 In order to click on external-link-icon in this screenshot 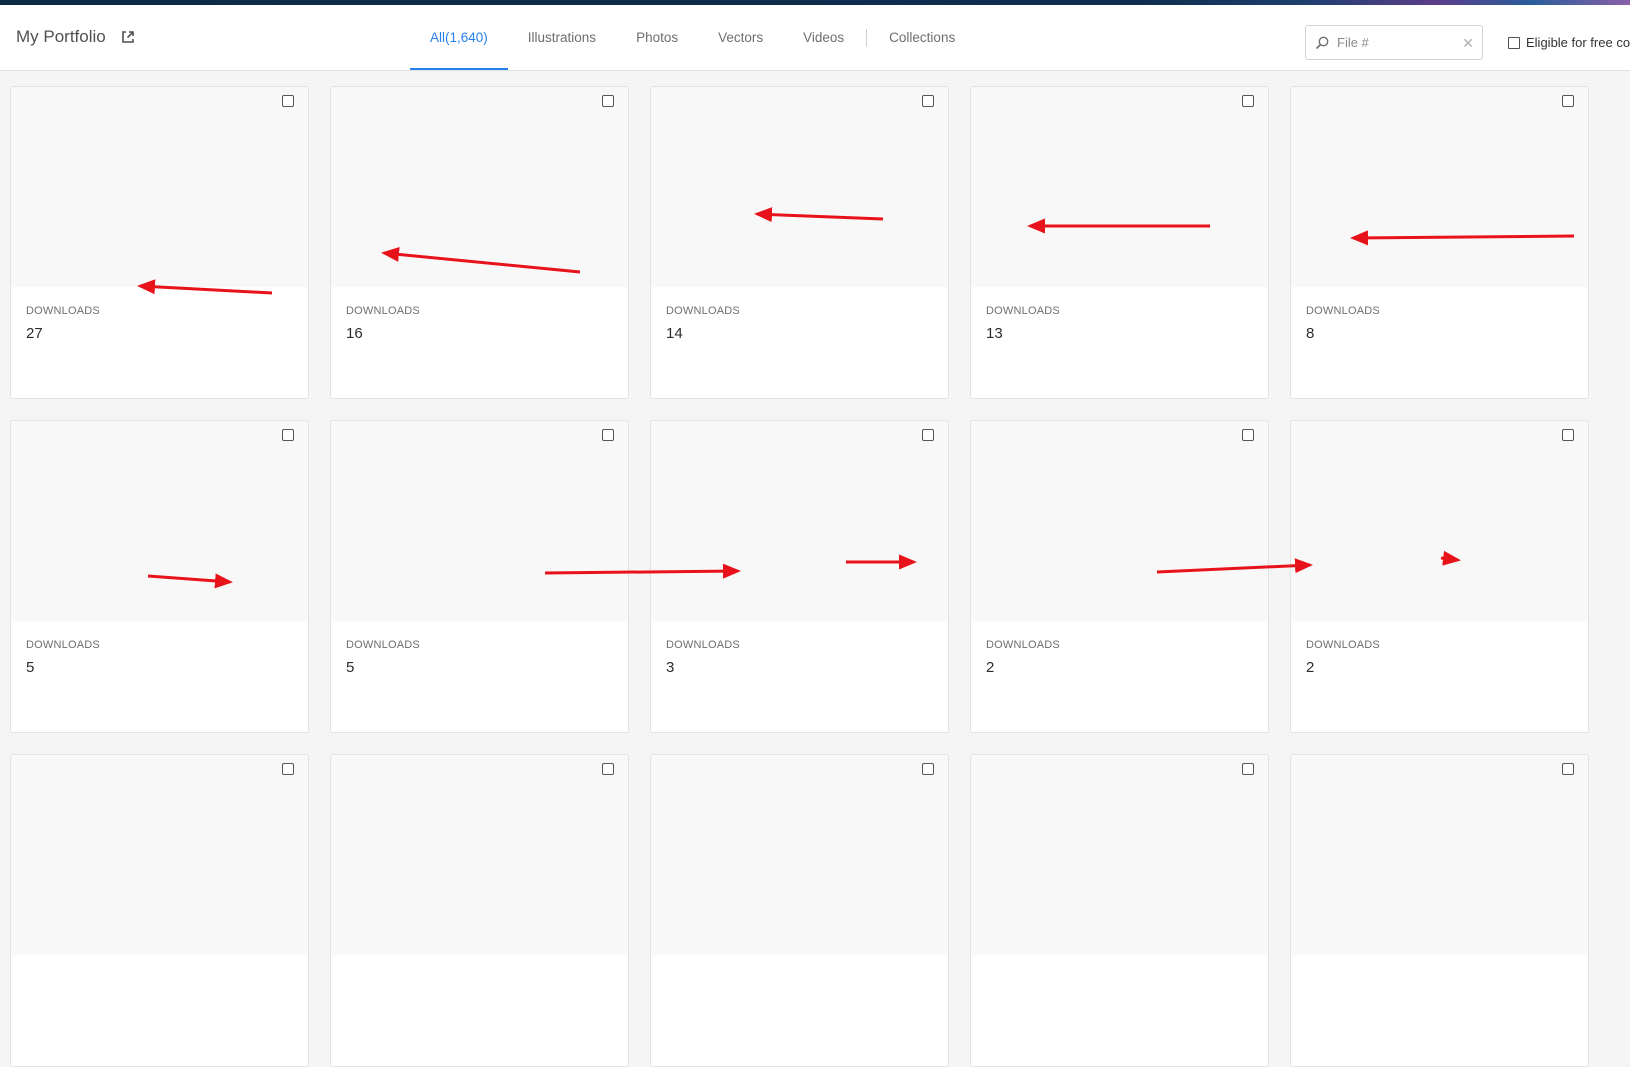, I will do `click(128, 37)`.